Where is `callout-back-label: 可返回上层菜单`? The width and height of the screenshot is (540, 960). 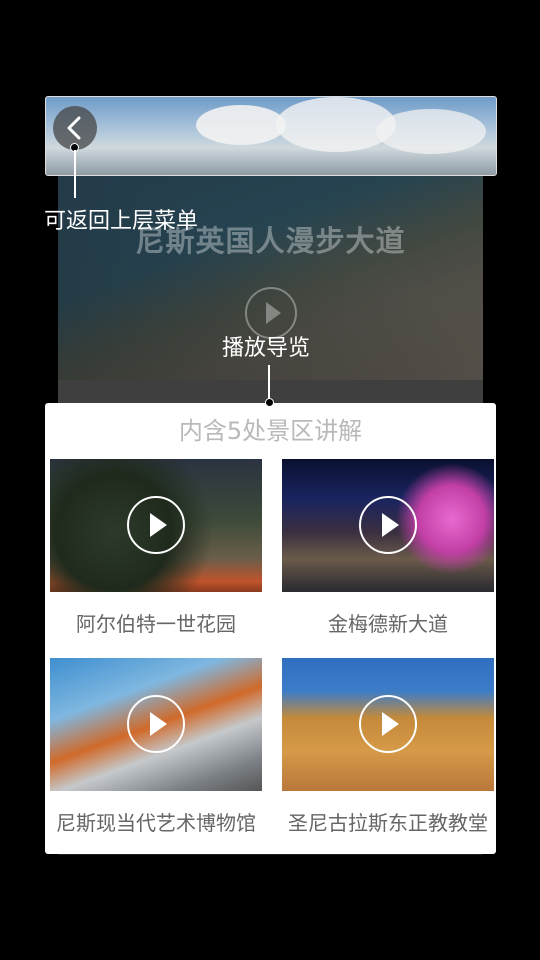 callout-back-label: 可返回上层菜单 is located at coordinates (121, 221).